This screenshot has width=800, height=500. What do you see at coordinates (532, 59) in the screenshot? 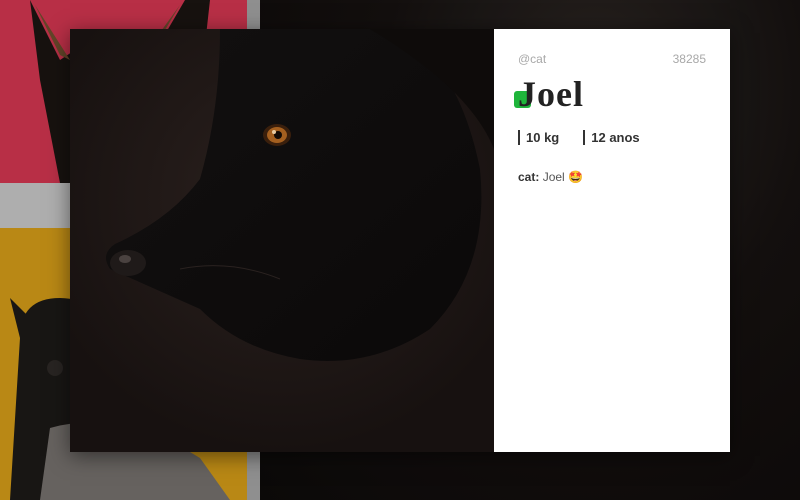
I see `author-link: @cat` at bounding box center [532, 59].